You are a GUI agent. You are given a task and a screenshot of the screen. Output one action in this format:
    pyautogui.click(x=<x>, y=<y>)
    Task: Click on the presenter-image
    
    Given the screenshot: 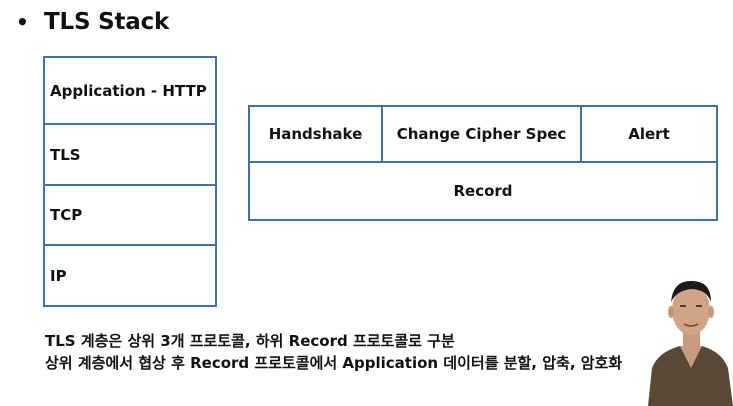 What is the action you would take?
    pyautogui.click(x=686, y=339)
    